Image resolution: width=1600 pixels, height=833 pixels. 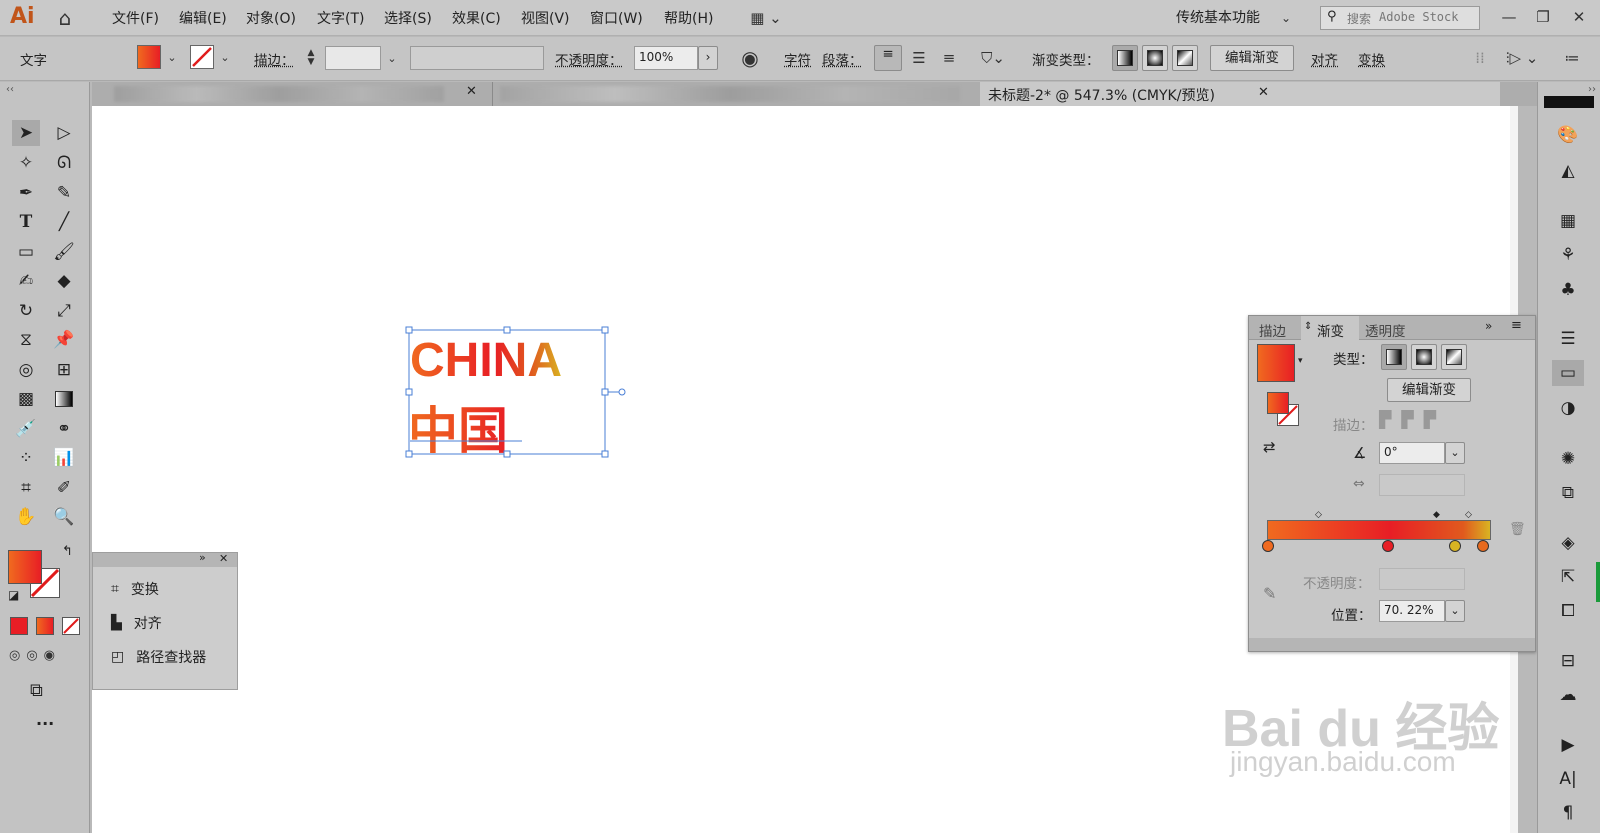 What do you see at coordinates (311, 58) in the screenshot?
I see `stroke-stepper: ▲ ▼` at bounding box center [311, 58].